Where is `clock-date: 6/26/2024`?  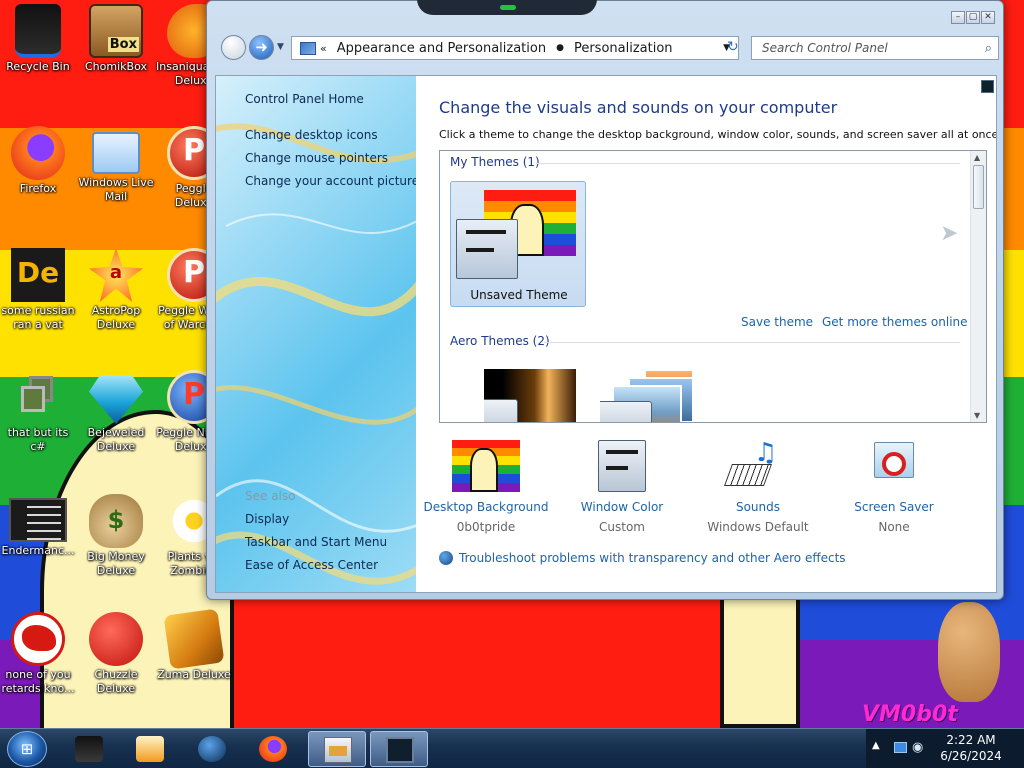
clock-date: 6/26/2024 is located at coordinates (971, 756).